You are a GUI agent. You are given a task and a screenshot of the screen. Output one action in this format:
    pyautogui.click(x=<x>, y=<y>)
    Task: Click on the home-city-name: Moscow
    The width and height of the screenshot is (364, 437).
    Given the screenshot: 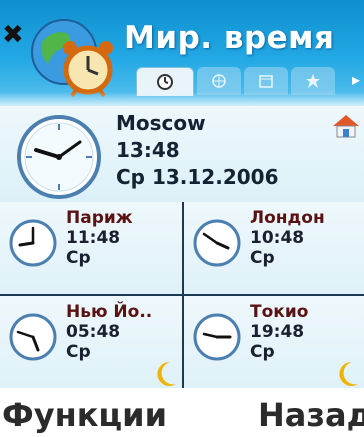 What is the action you would take?
    pyautogui.click(x=161, y=123)
    